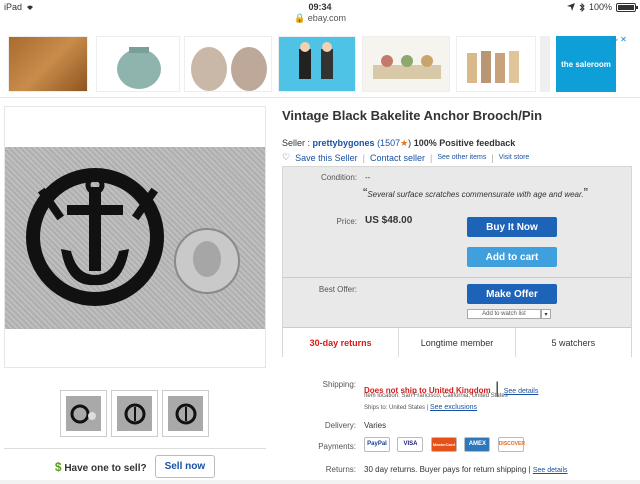 Image resolution: width=640 pixels, height=484 pixels. What do you see at coordinates (550, 470) in the screenshot?
I see `returns-details-link: See details` at bounding box center [550, 470].